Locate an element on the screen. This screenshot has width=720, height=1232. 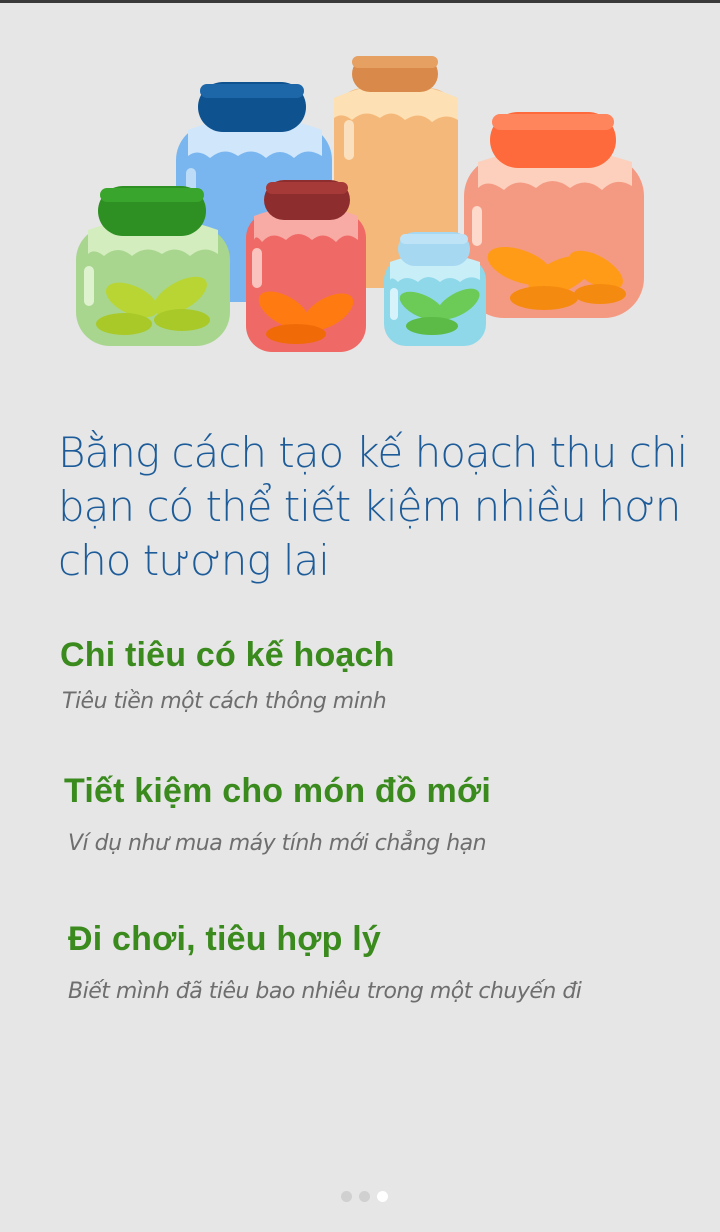
page-indicator is located at coordinates (360, 1198).